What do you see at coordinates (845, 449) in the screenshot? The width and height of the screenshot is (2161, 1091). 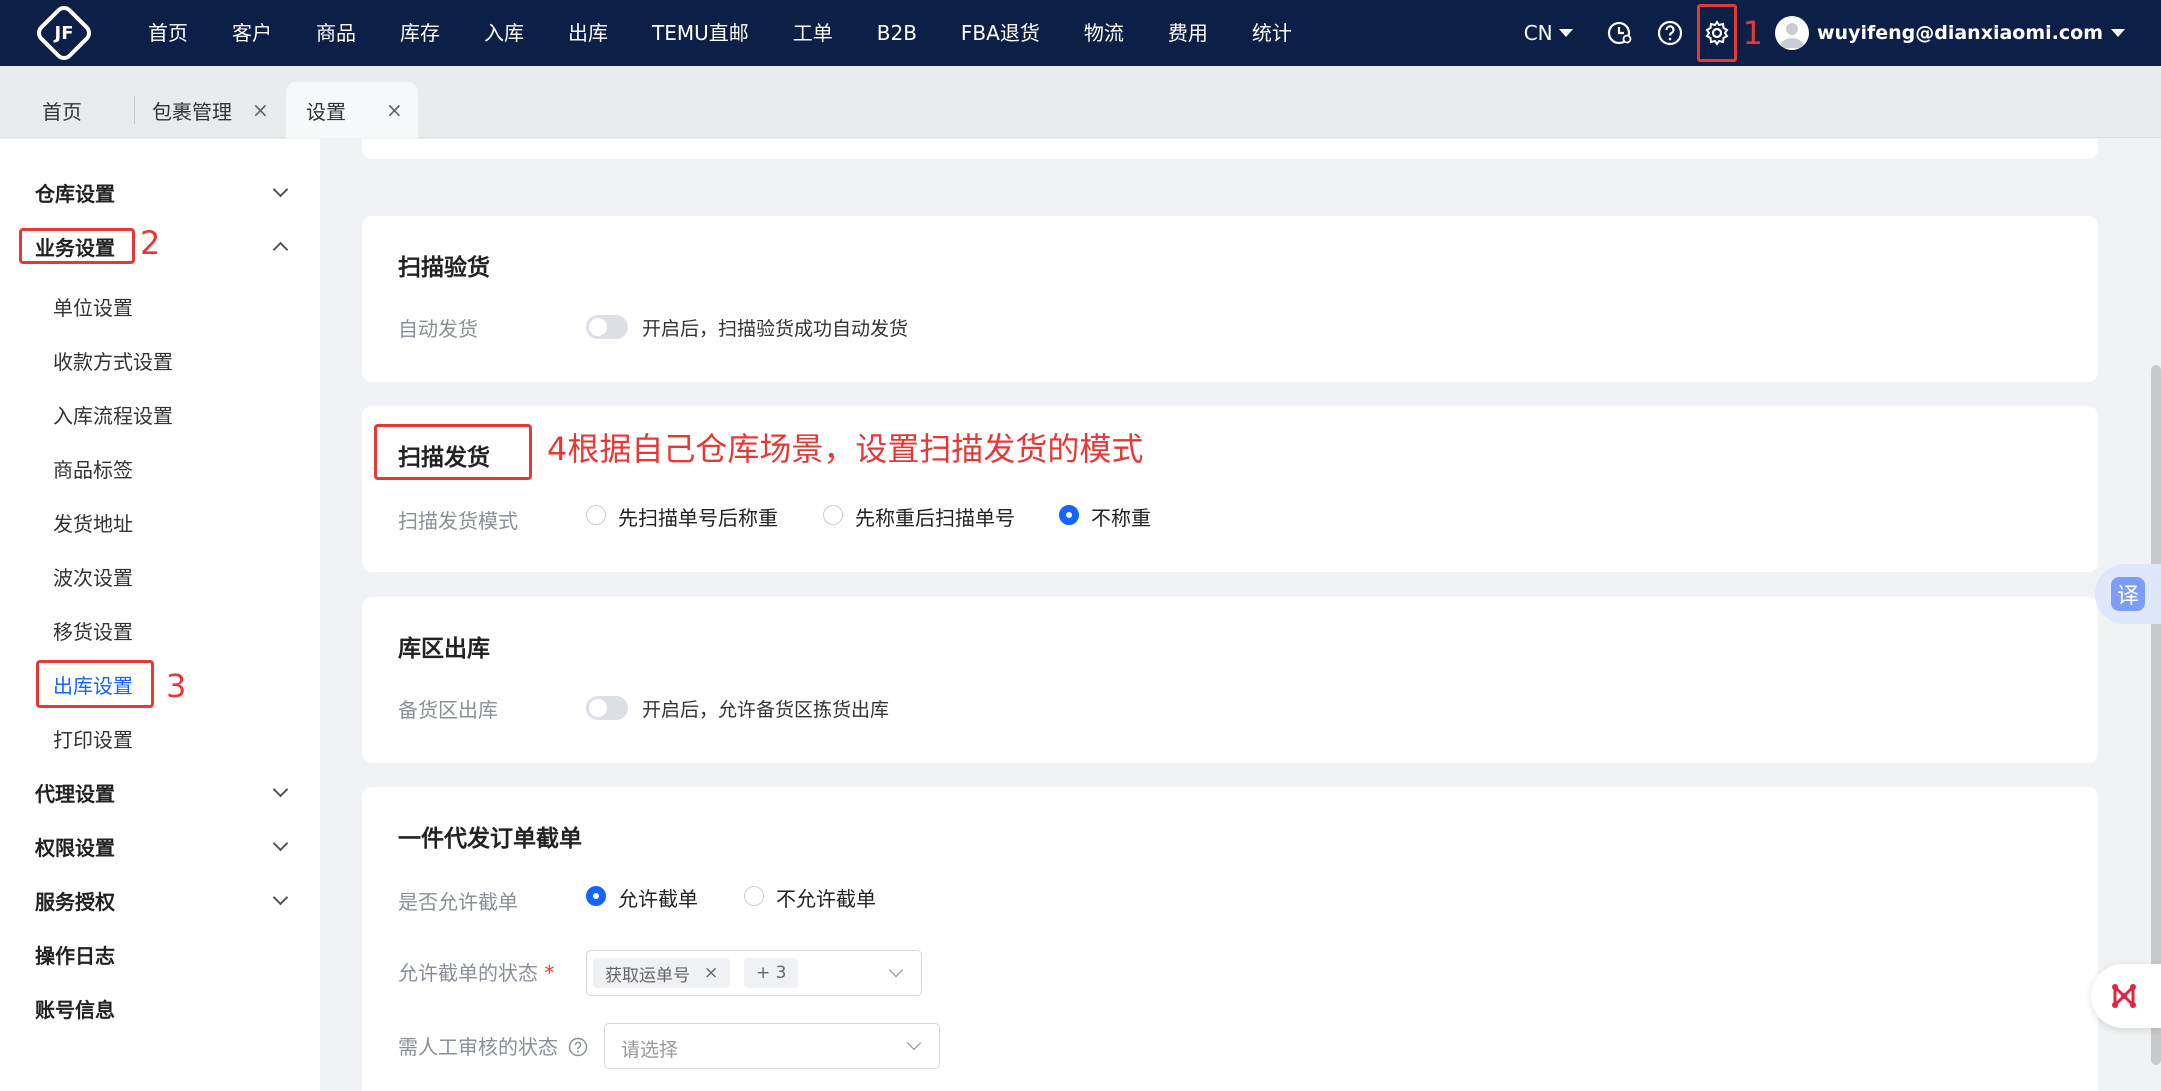 I see `annotation-4: 4根据自己仓库场景，设置扫描发货的模式` at bounding box center [845, 449].